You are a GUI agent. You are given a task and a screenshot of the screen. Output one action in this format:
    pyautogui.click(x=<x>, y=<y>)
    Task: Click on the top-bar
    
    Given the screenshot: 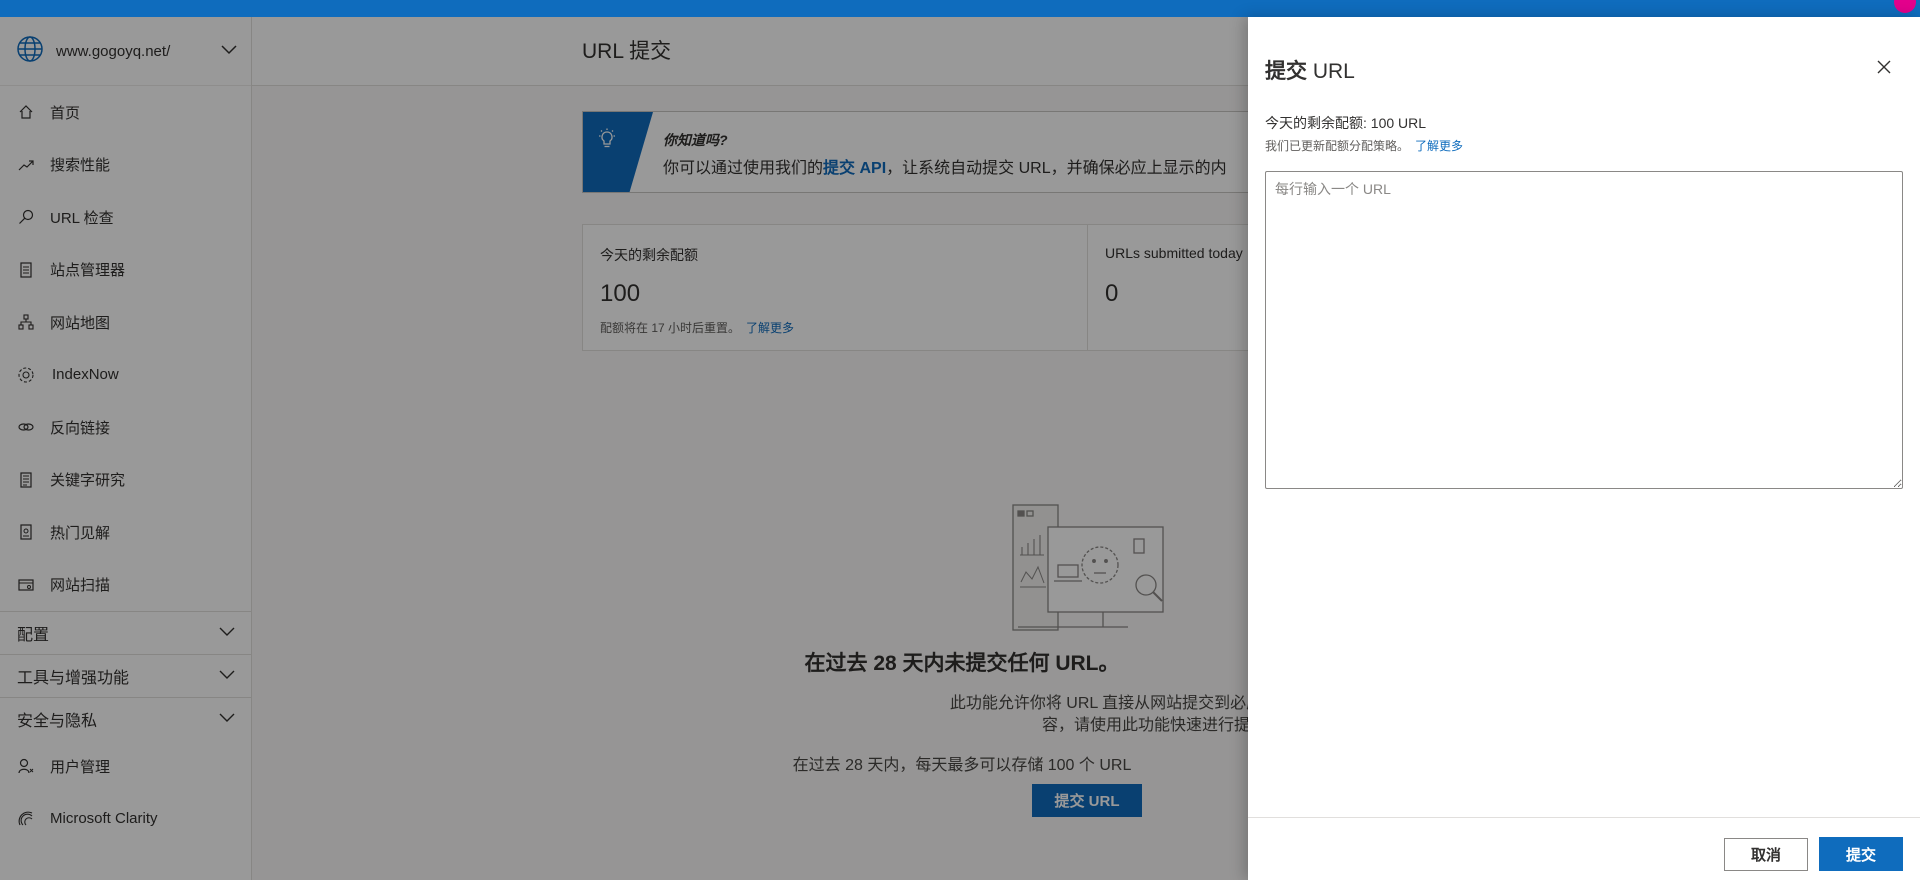 What is the action you would take?
    pyautogui.click(x=960, y=8)
    